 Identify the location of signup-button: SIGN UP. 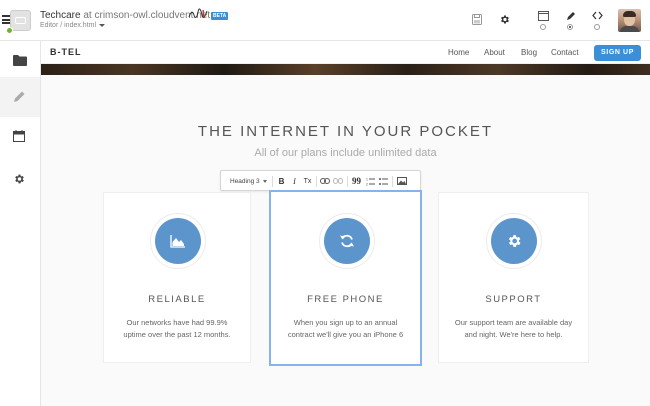
(617, 53).